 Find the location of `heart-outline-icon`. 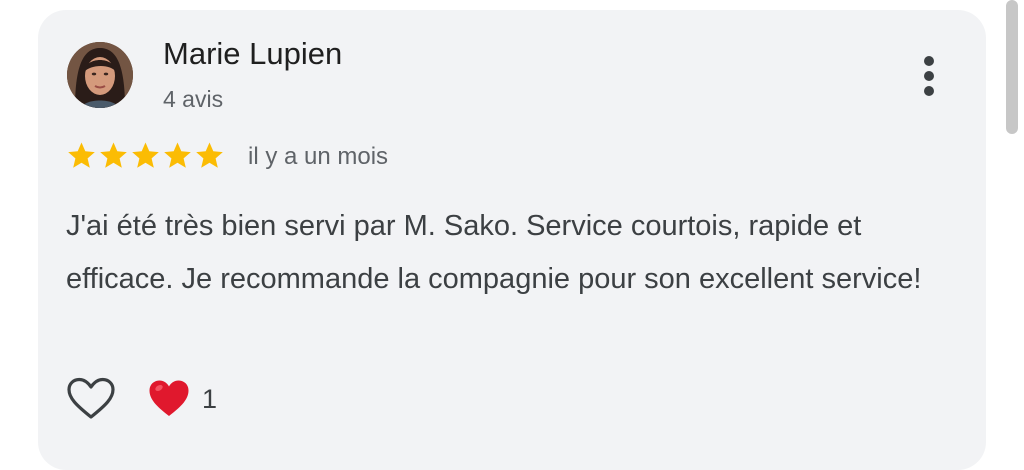

heart-outline-icon is located at coordinates (91, 398).